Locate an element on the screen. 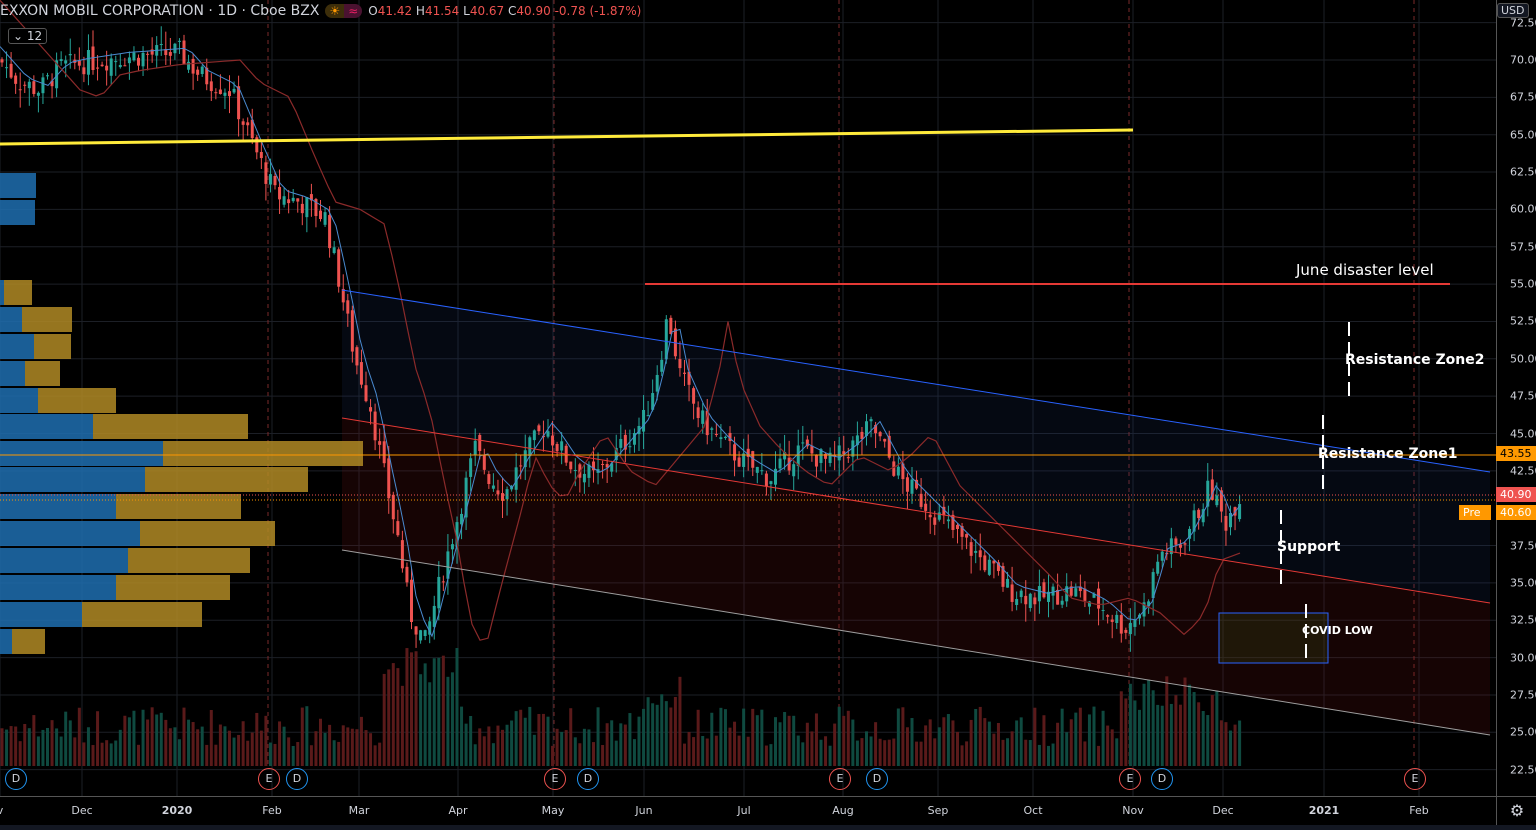 This screenshot has height=830, width=1536. time-tick-label: Feb is located at coordinates (1419, 810).